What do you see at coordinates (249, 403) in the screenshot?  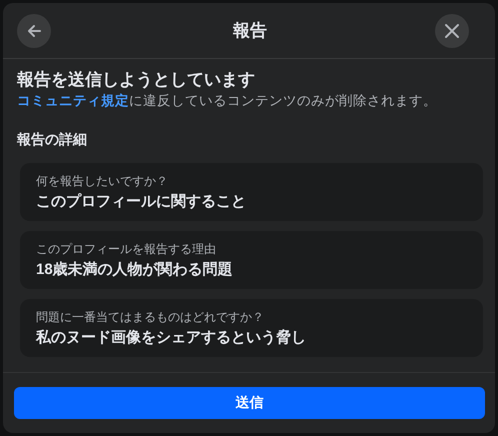 I see `submit-button: 送信` at bounding box center [249, 403].